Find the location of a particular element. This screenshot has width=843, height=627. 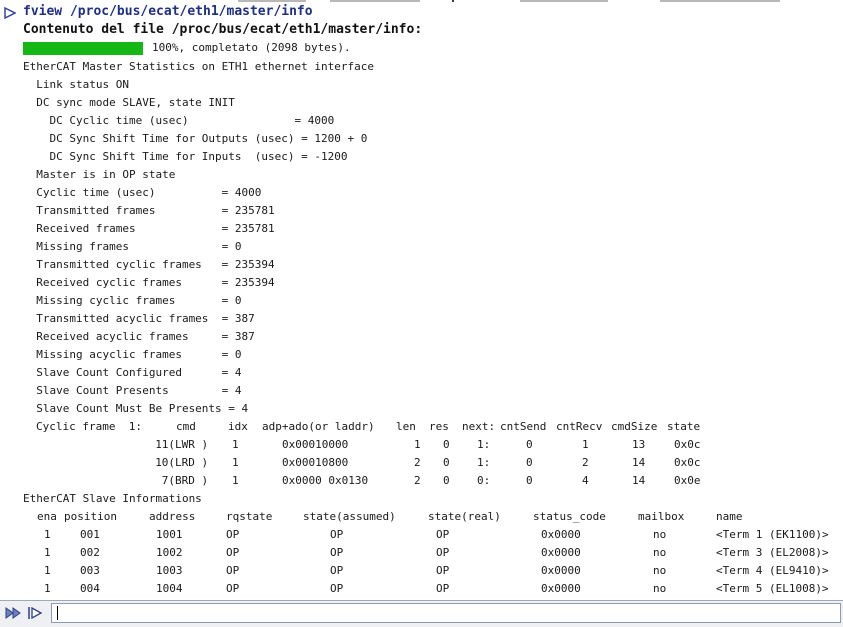

cyclic-cell: 10(LRD ) is located at coordinates (182, 462).